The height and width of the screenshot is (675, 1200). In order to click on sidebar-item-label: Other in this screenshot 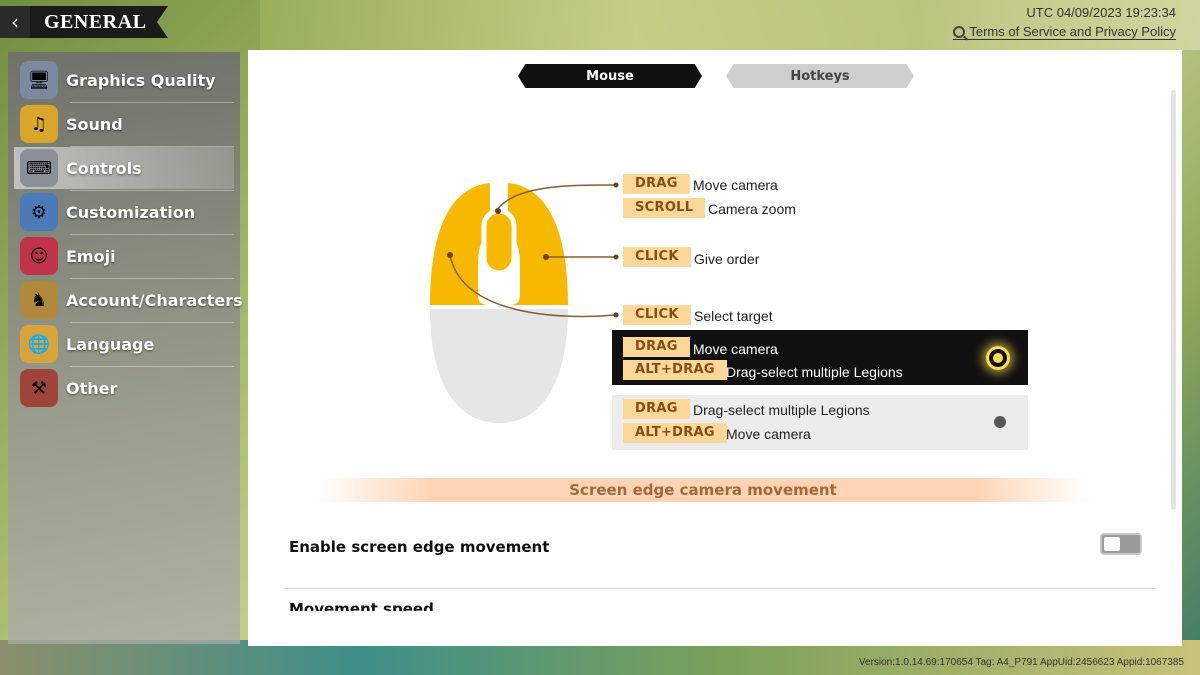, I will do `click(92, 388)`.